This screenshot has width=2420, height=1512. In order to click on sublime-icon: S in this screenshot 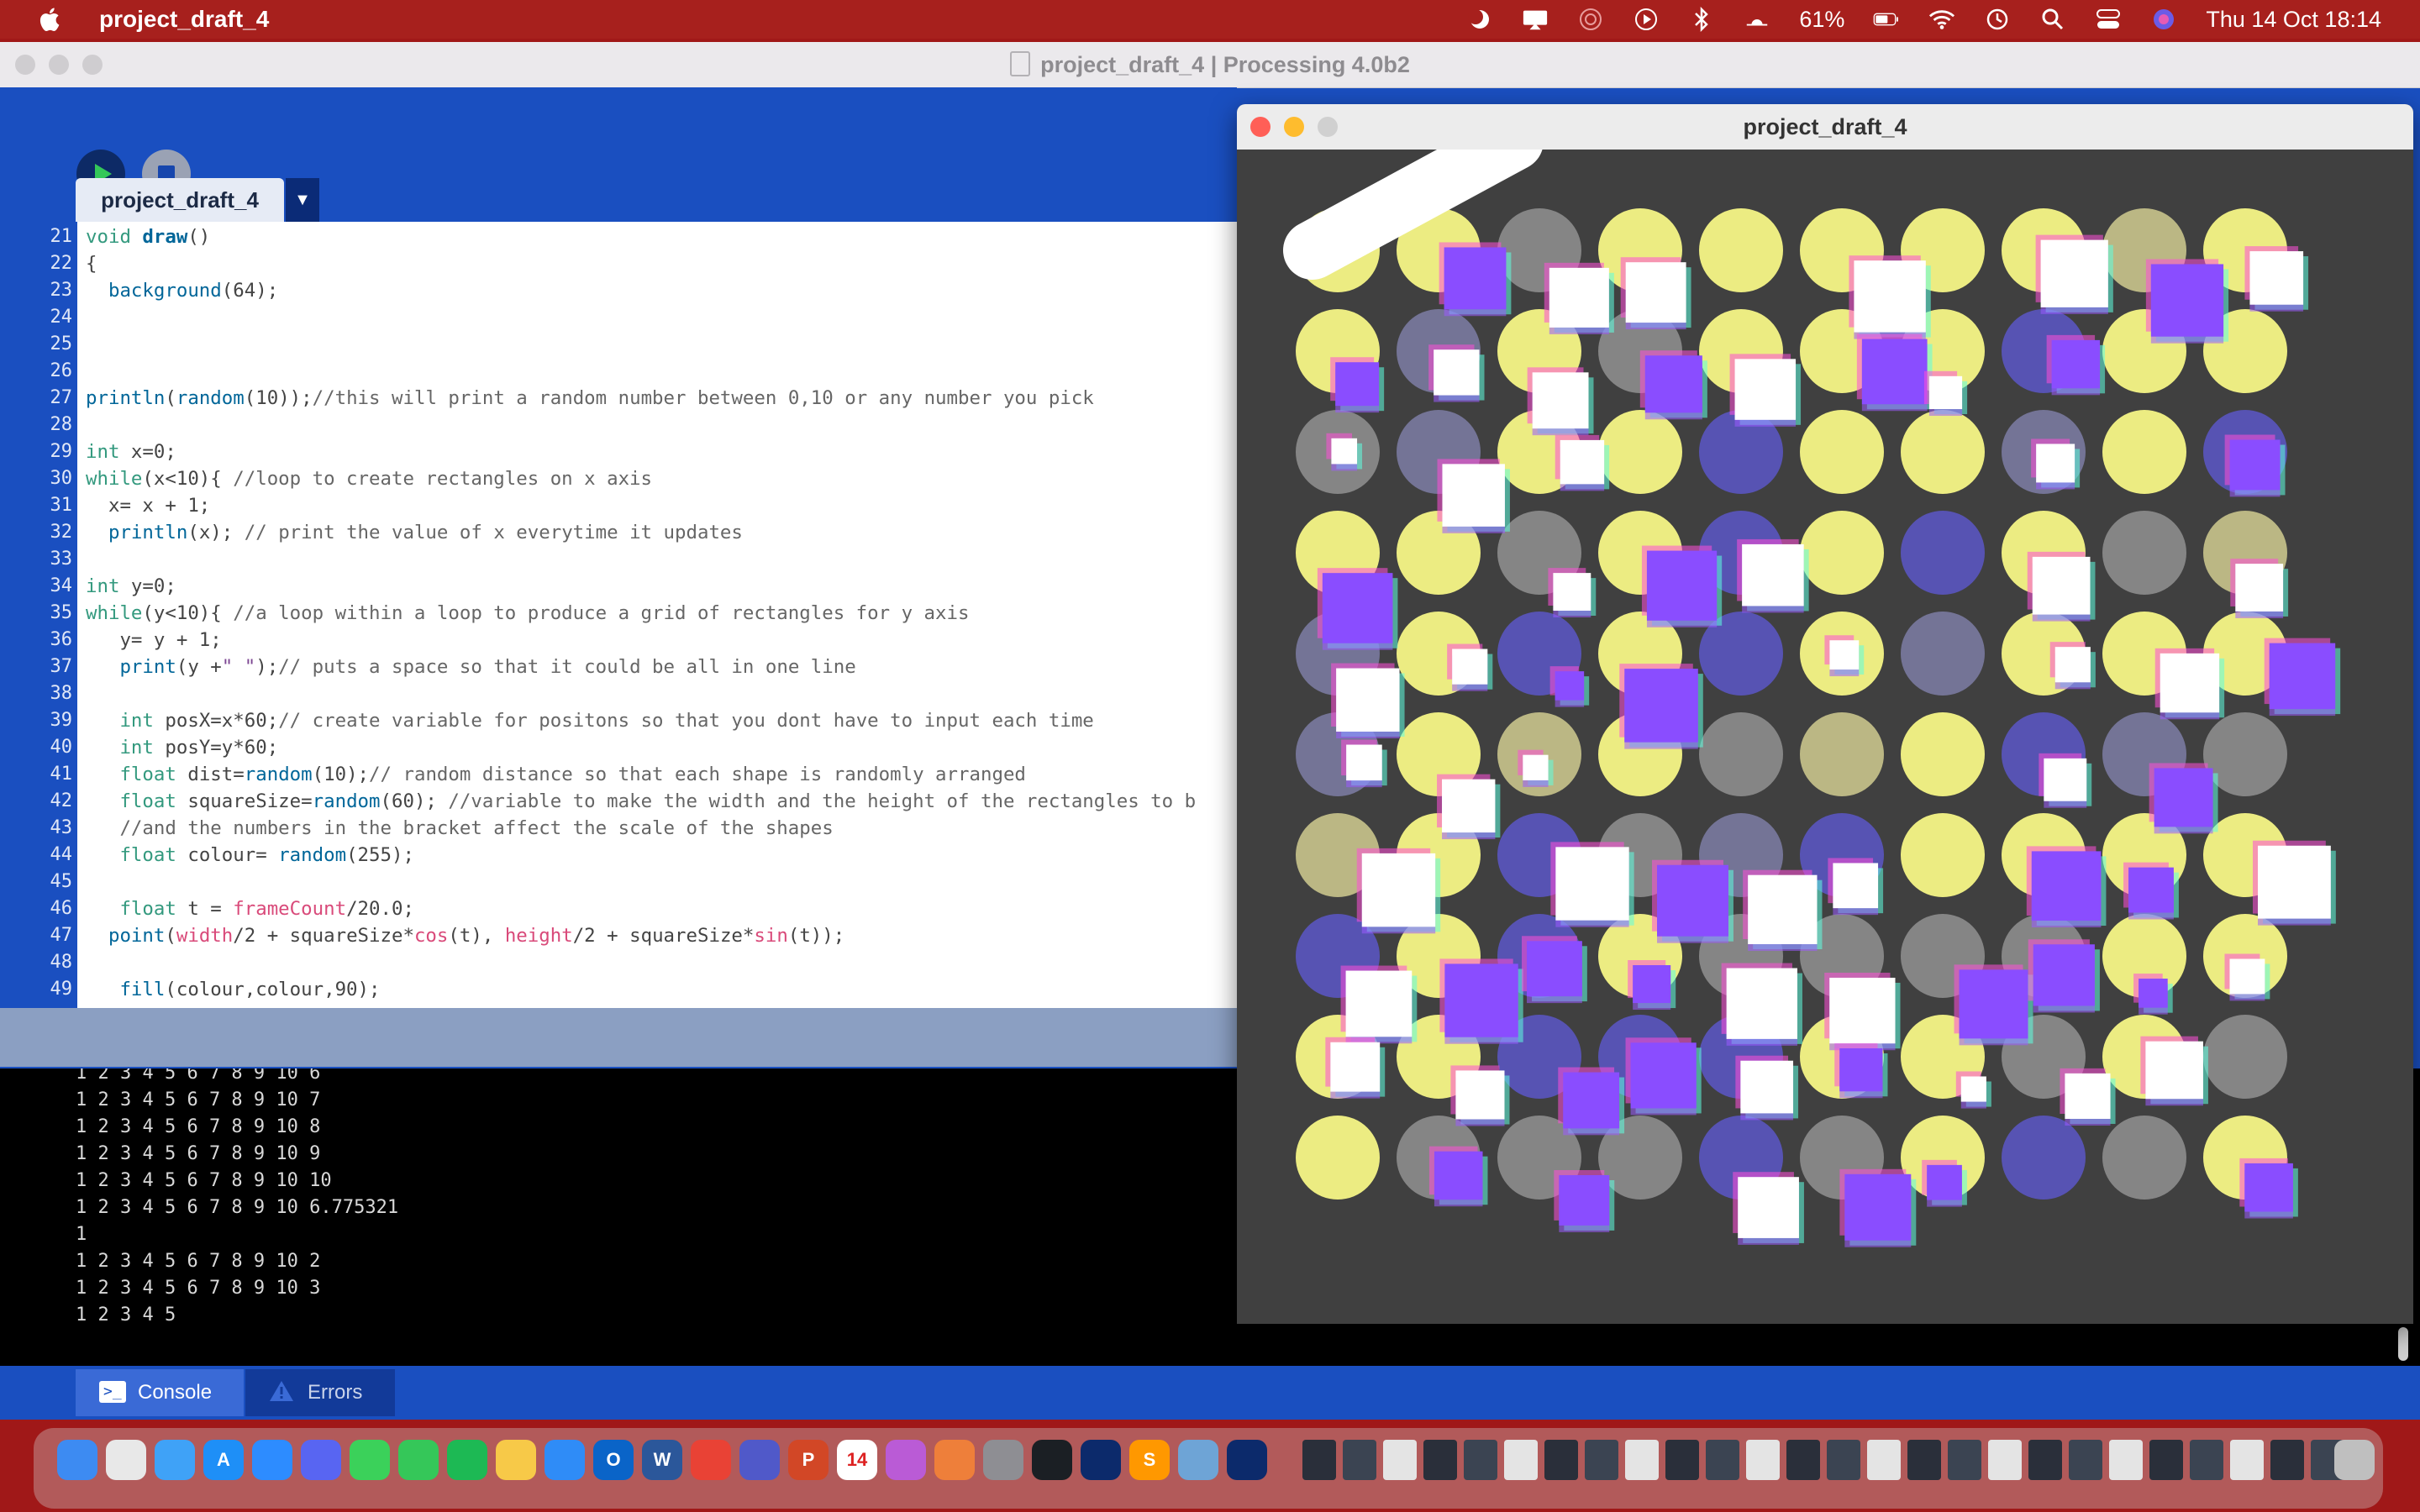, I will do `click(1149, 1460)`.